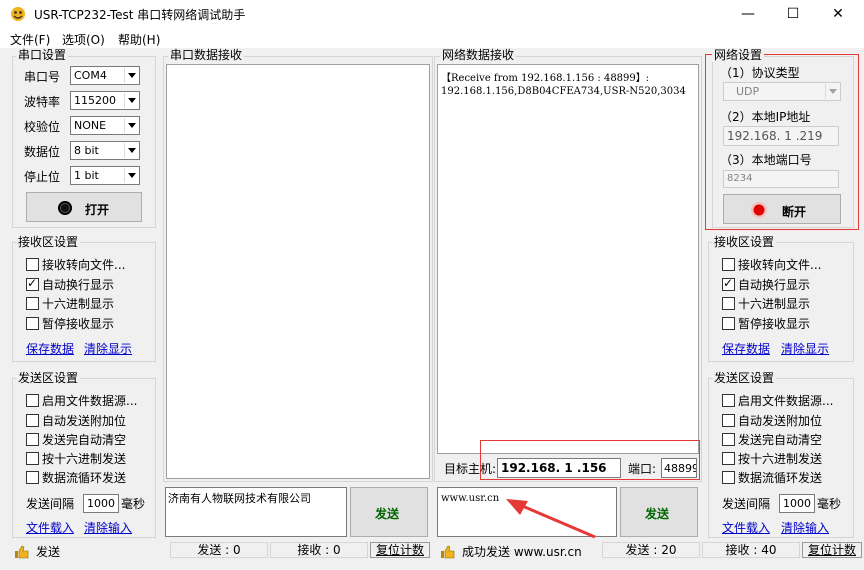  What do you see at coordinates (797, 503) in the screenshot?
I see `right-interval-input: 1000` at bounding box center [797, 503].